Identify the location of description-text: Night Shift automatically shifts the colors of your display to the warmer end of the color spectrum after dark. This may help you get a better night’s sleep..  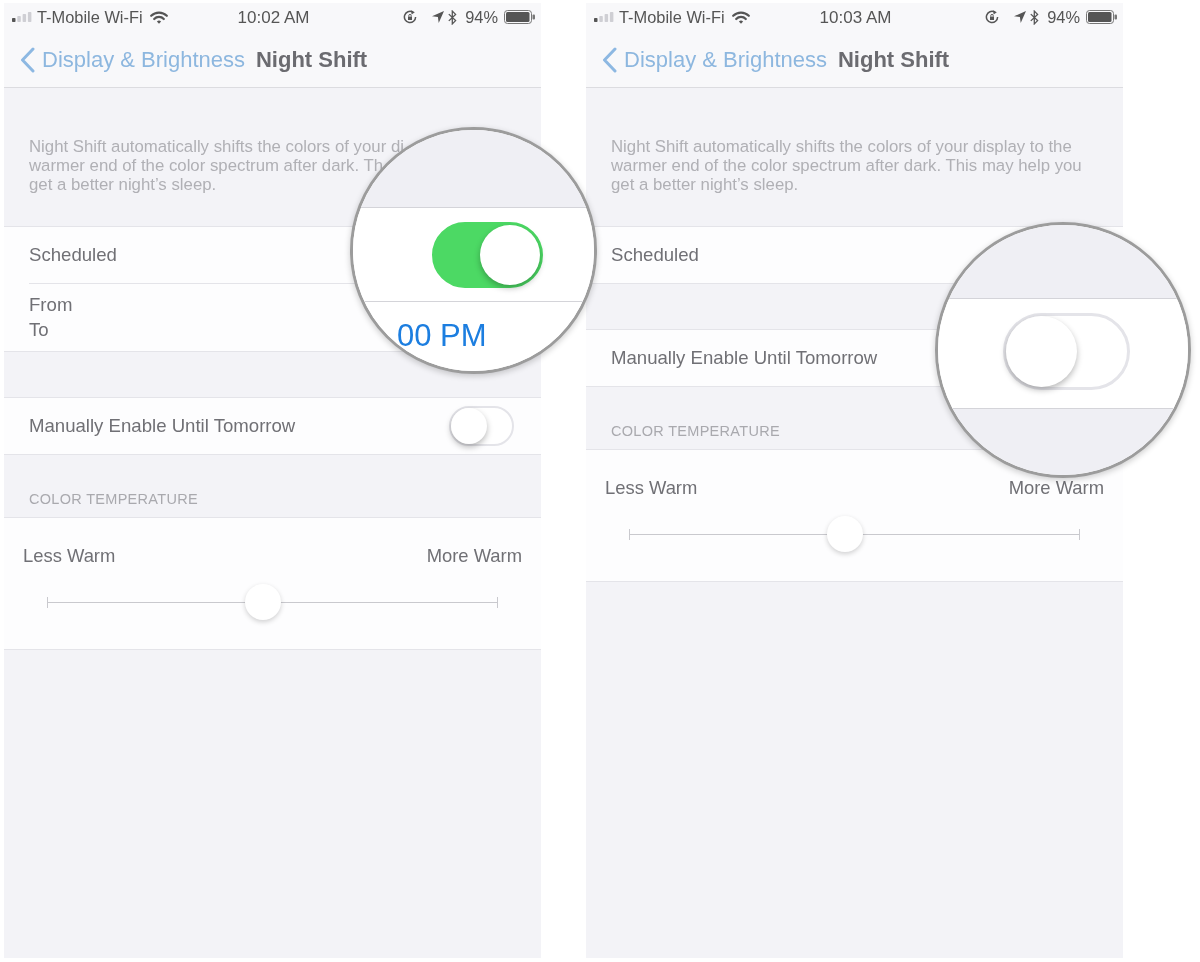
(847, 165).